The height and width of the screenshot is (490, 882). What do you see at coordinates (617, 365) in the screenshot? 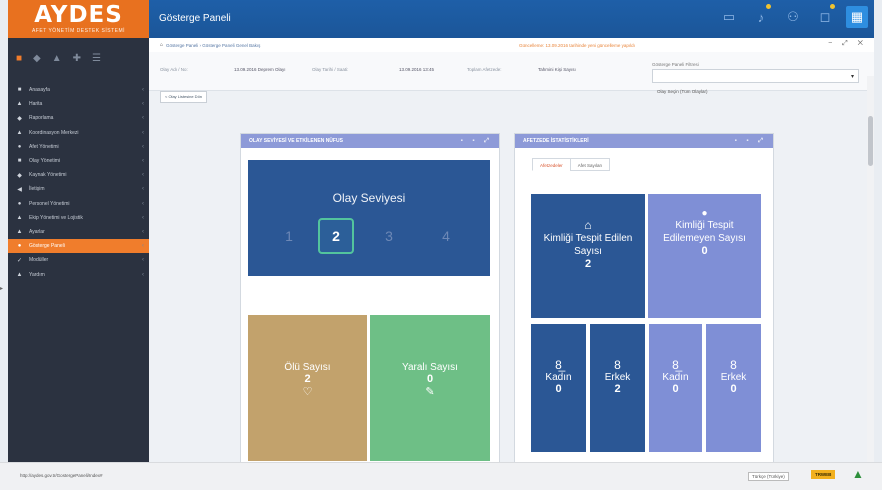
I see `male-icon: 8` at bounding box center [617, 365].